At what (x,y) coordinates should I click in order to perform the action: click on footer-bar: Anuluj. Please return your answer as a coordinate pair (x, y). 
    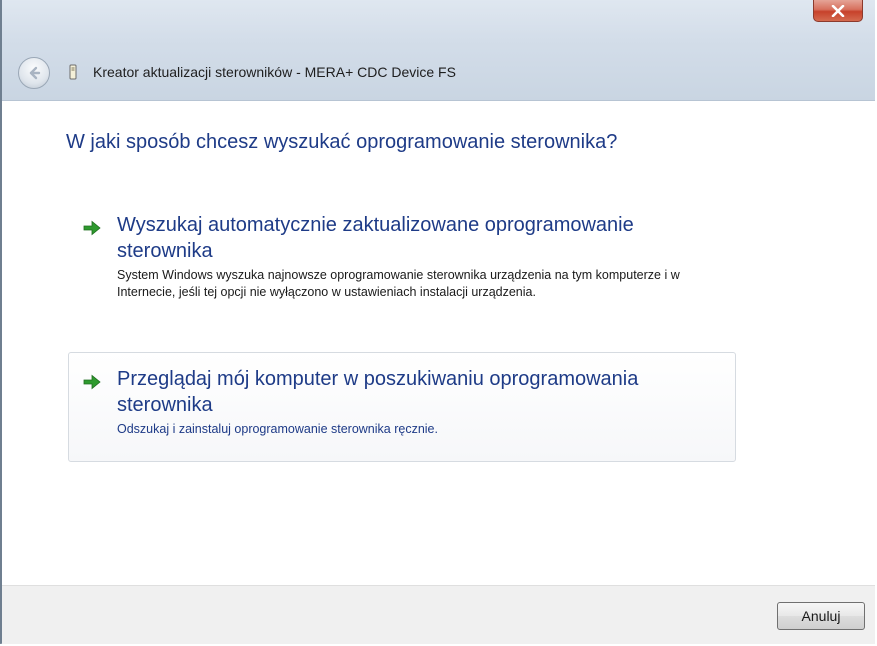
    Looking at the image, I should click on (438, 614).